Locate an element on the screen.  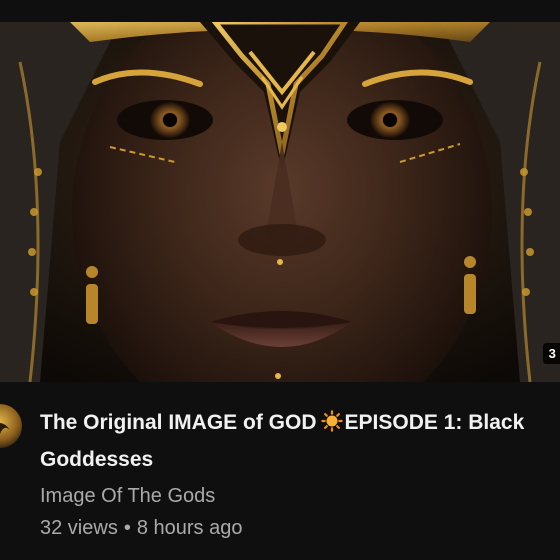
sun-emoji-icon is located at coordinates (331, 421).